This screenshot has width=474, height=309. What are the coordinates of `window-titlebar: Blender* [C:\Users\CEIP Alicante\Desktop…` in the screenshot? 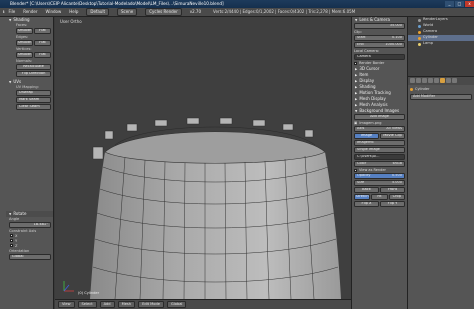 It's located at (237, 4).